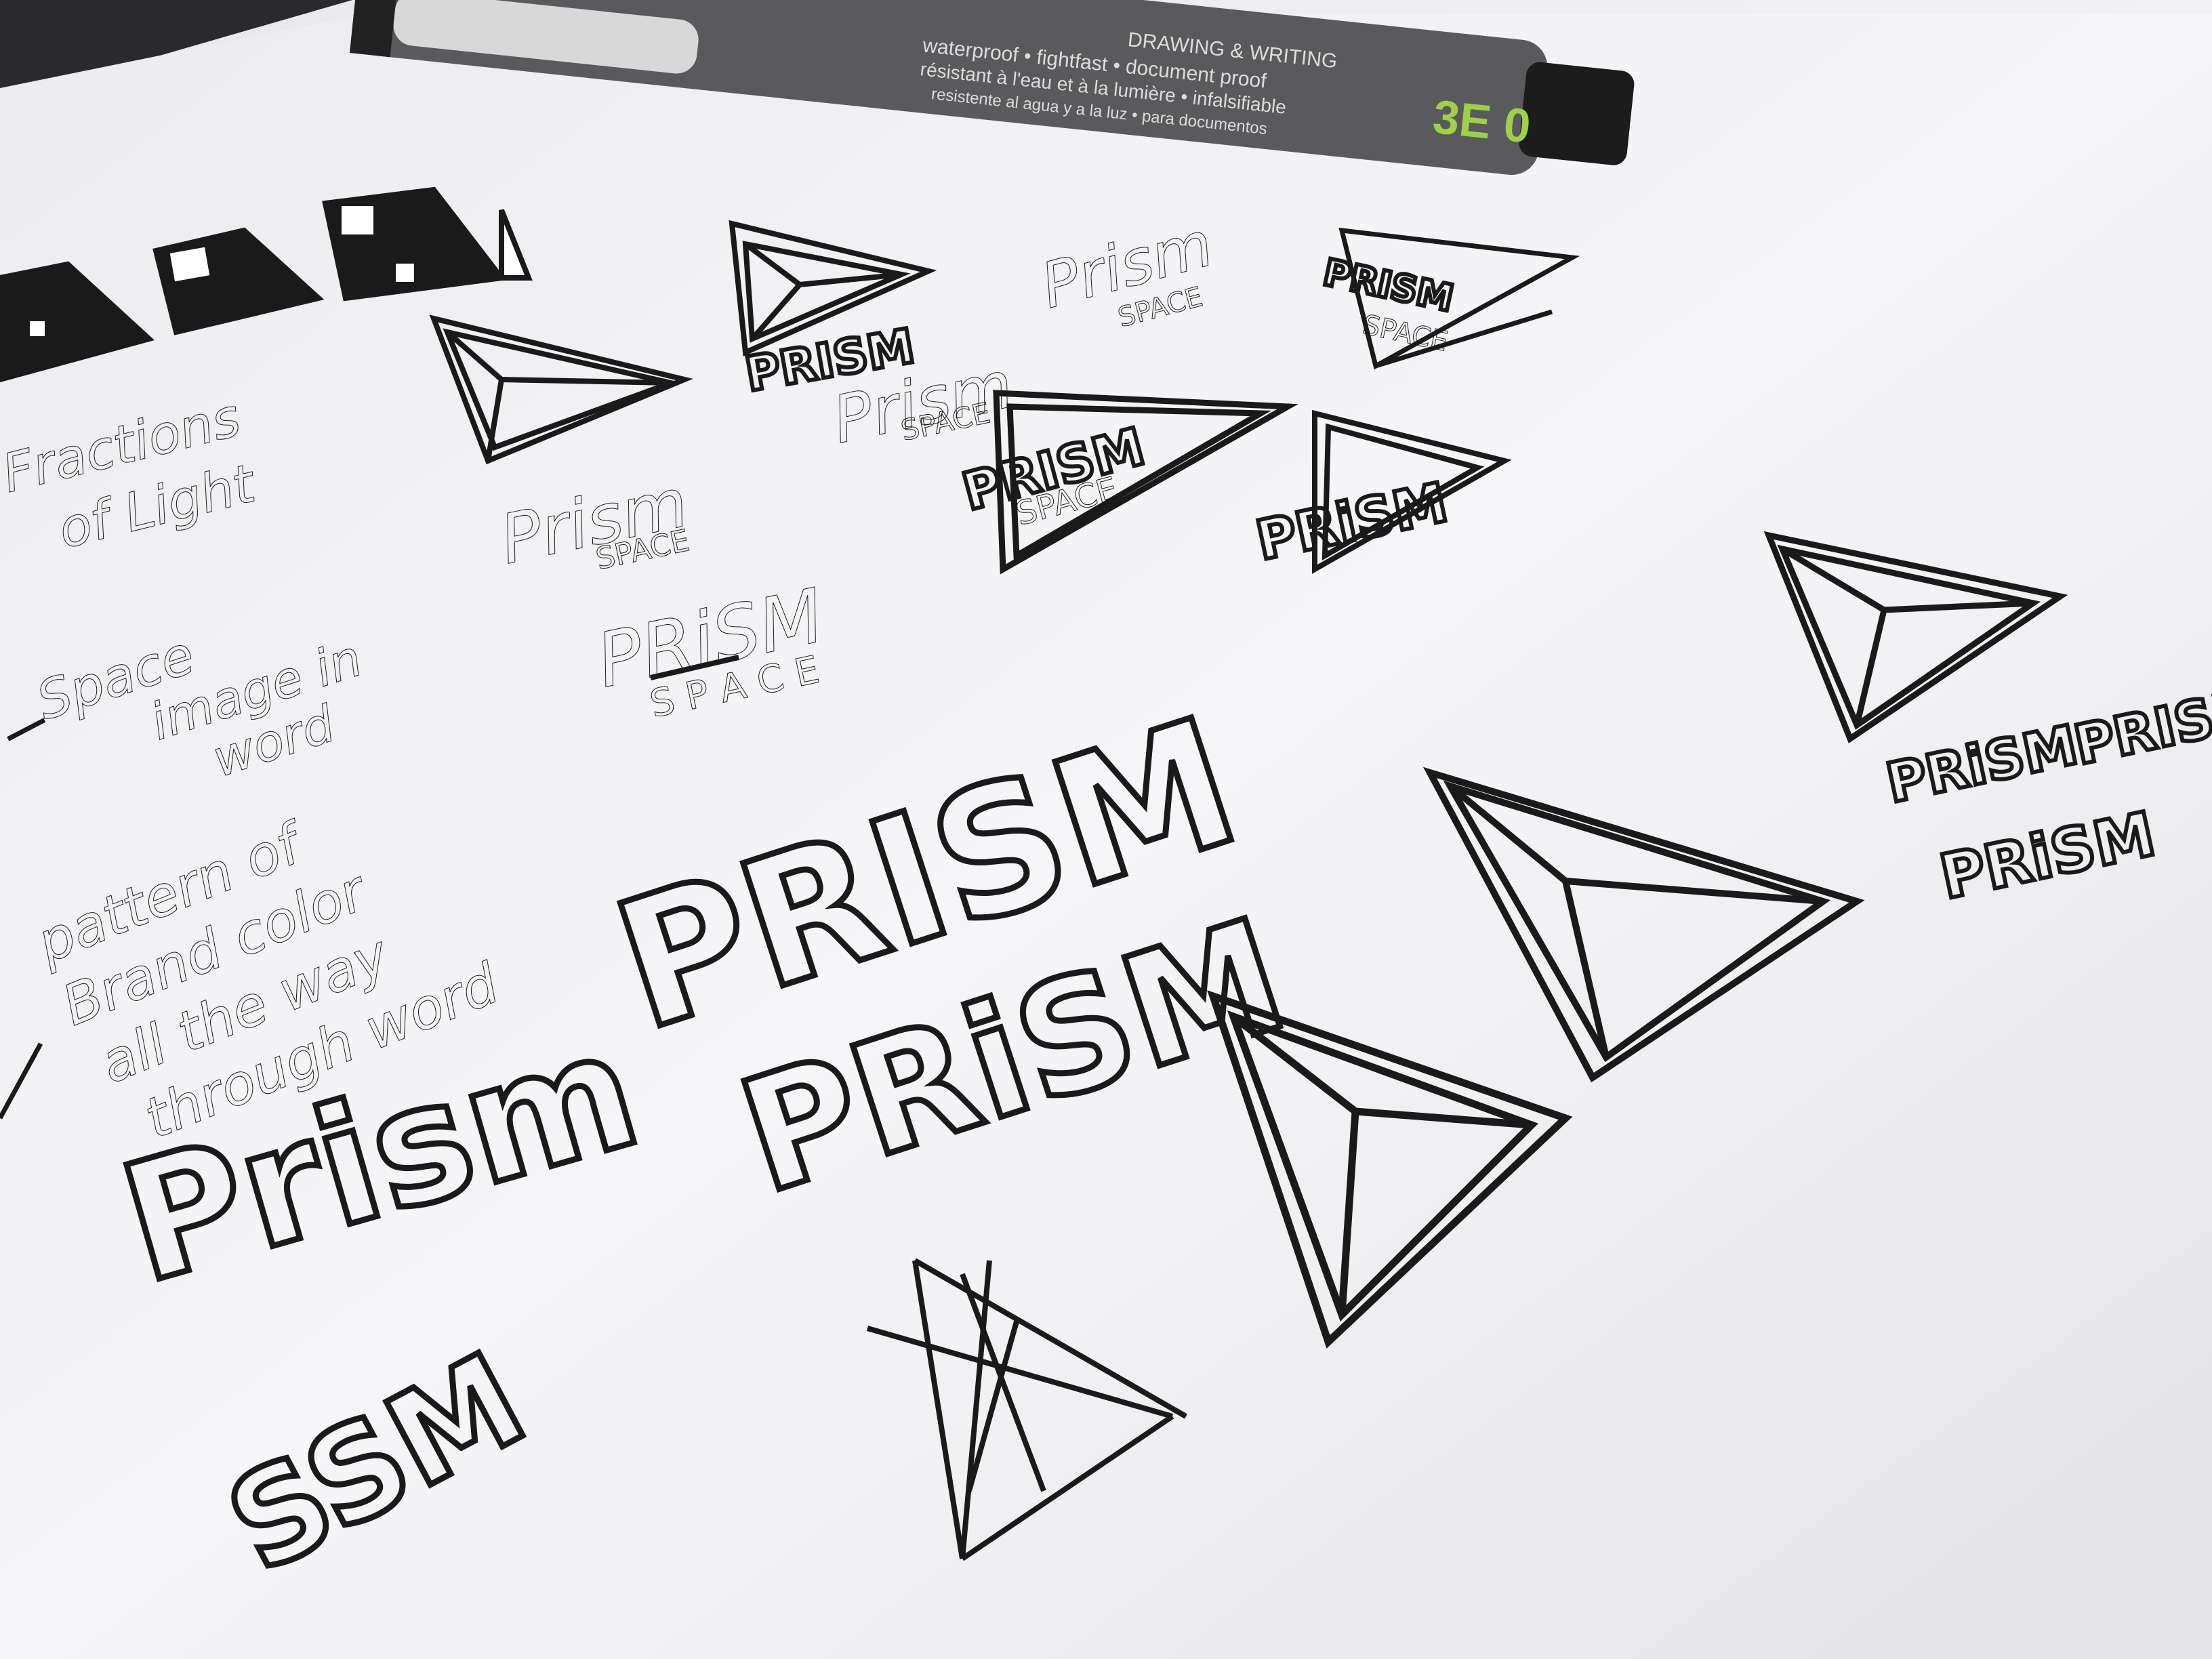 The width and height of the screenshot is (2212, 1659). Describe the element at coordinates (1577, 114) in the screenshot. I see `pen-tip` at that location.